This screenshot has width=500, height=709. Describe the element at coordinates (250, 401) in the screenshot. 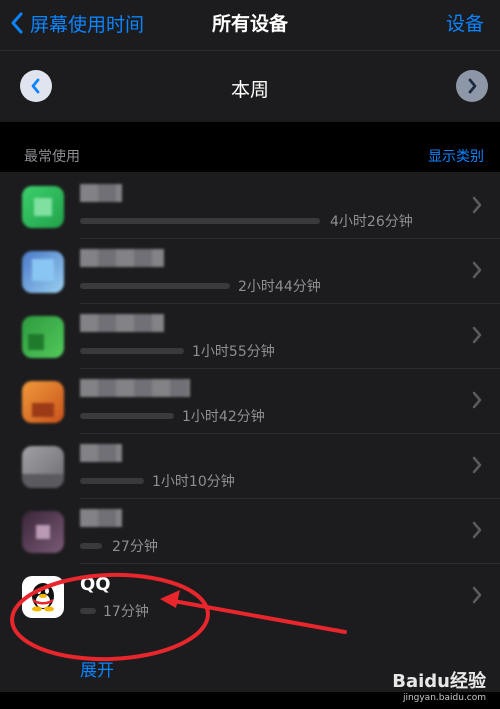

I see `list-item: 1小时42分钟` at that location.